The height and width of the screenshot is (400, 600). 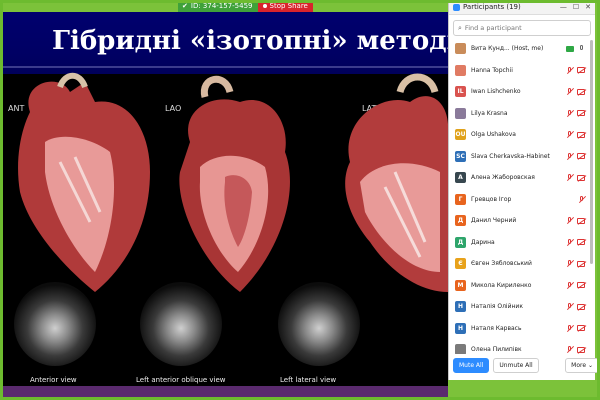 What do you see at coordinates (494, 221) in the screenshot?
I see `participant-name: Данил Черний` at bounding box center [494, 221].